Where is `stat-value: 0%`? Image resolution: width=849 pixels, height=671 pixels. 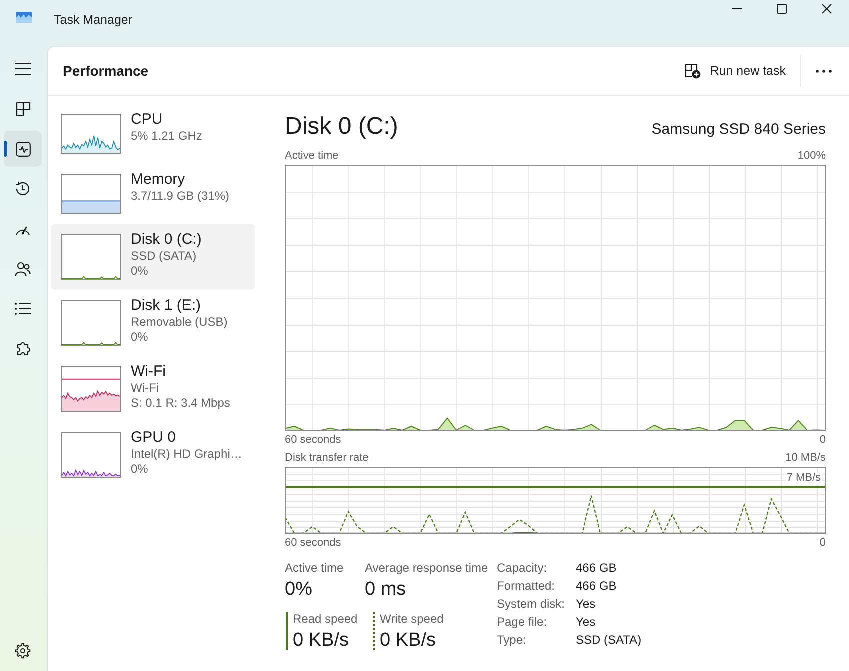
stat-value: 0% is located at coordinates (299, 590).